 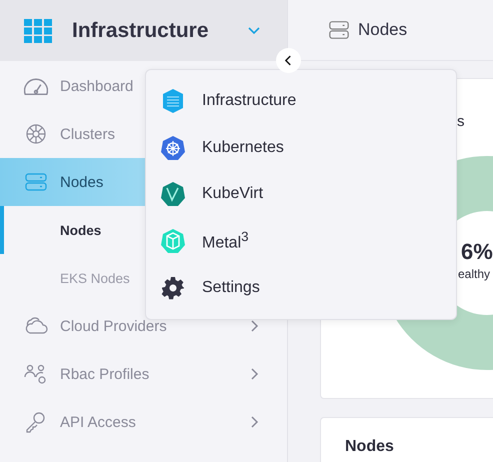 I want to click on chevron-left-icon, so click(x=288, y=60).